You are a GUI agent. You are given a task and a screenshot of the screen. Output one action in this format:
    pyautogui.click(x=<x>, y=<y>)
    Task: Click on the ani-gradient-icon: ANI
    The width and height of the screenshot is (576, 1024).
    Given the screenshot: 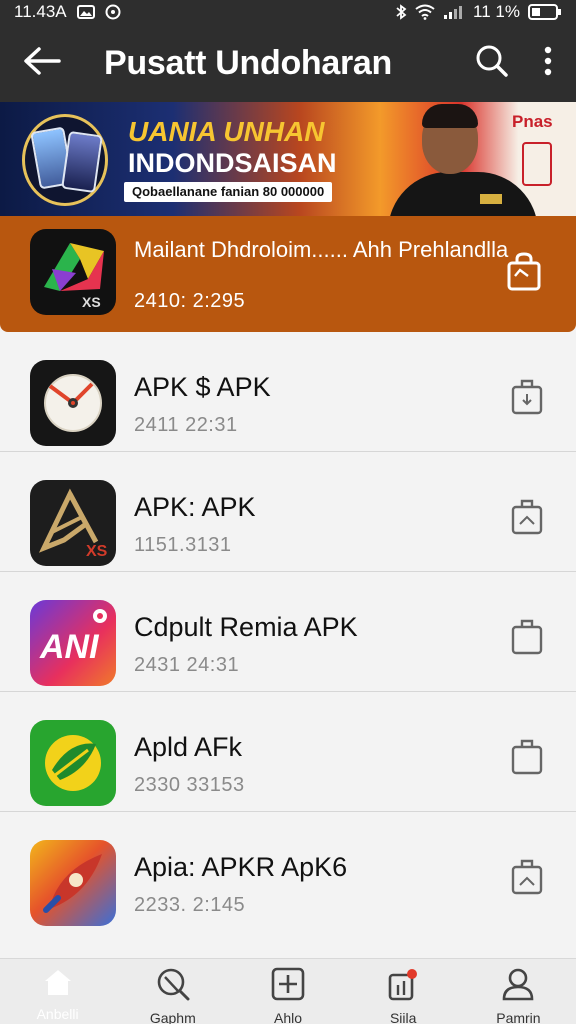 What is the action you would take?
    pyautogui.click(x=73, y=643)
    